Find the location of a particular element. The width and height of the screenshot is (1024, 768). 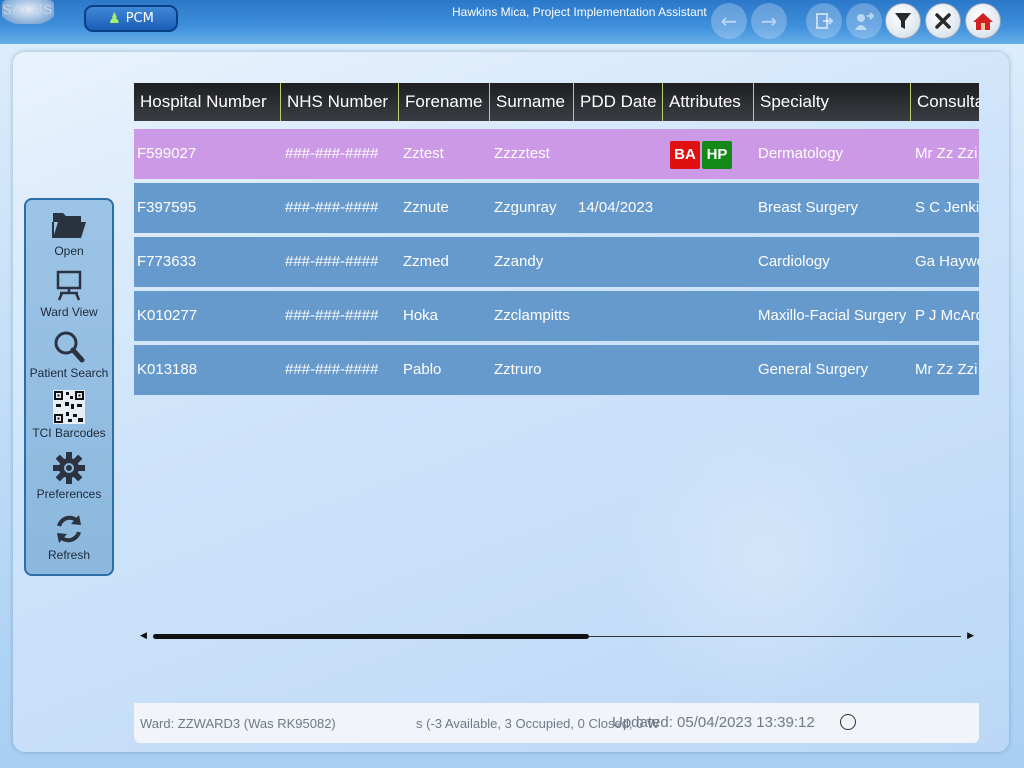

sidebar-item-label: TCI Barcodes is located at coordinates (69, 433).